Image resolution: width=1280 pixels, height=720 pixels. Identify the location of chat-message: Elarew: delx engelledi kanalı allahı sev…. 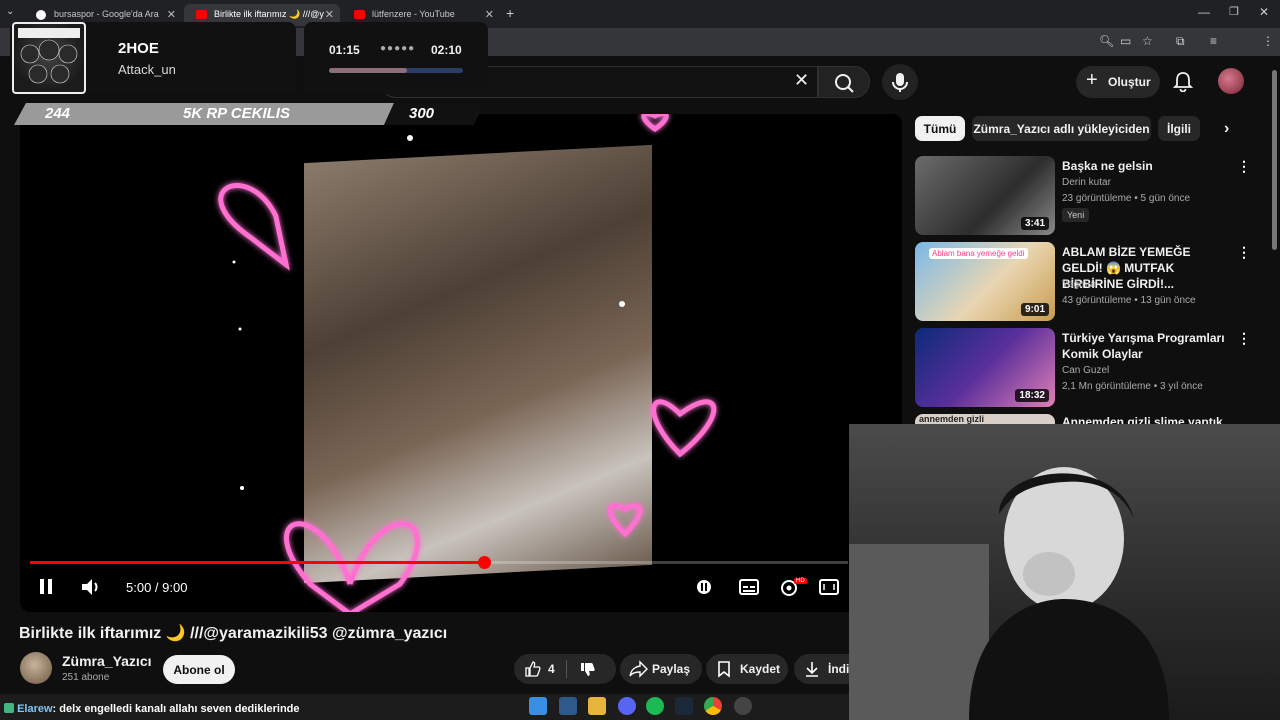
(152, 709).